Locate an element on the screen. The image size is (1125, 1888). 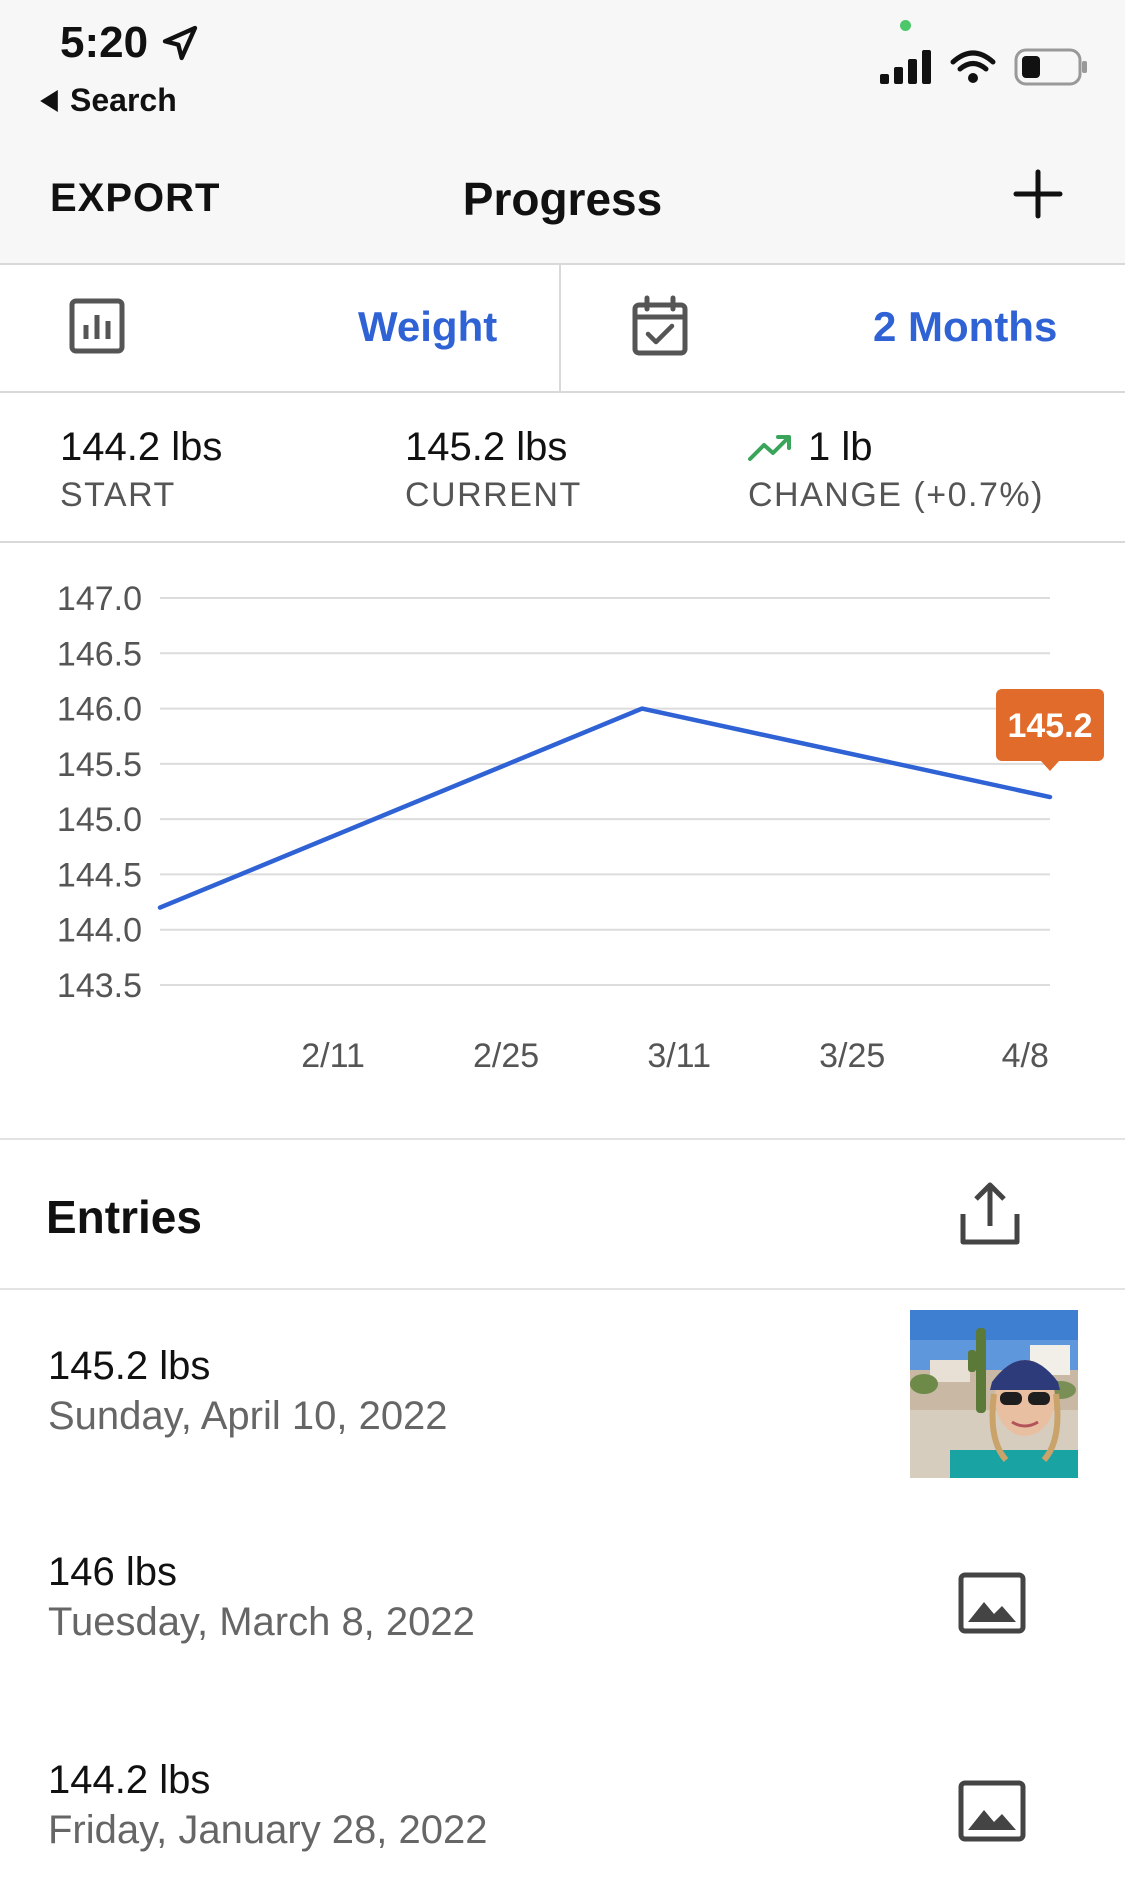
status-time: 5:20 is located at coordinates (130, 43).